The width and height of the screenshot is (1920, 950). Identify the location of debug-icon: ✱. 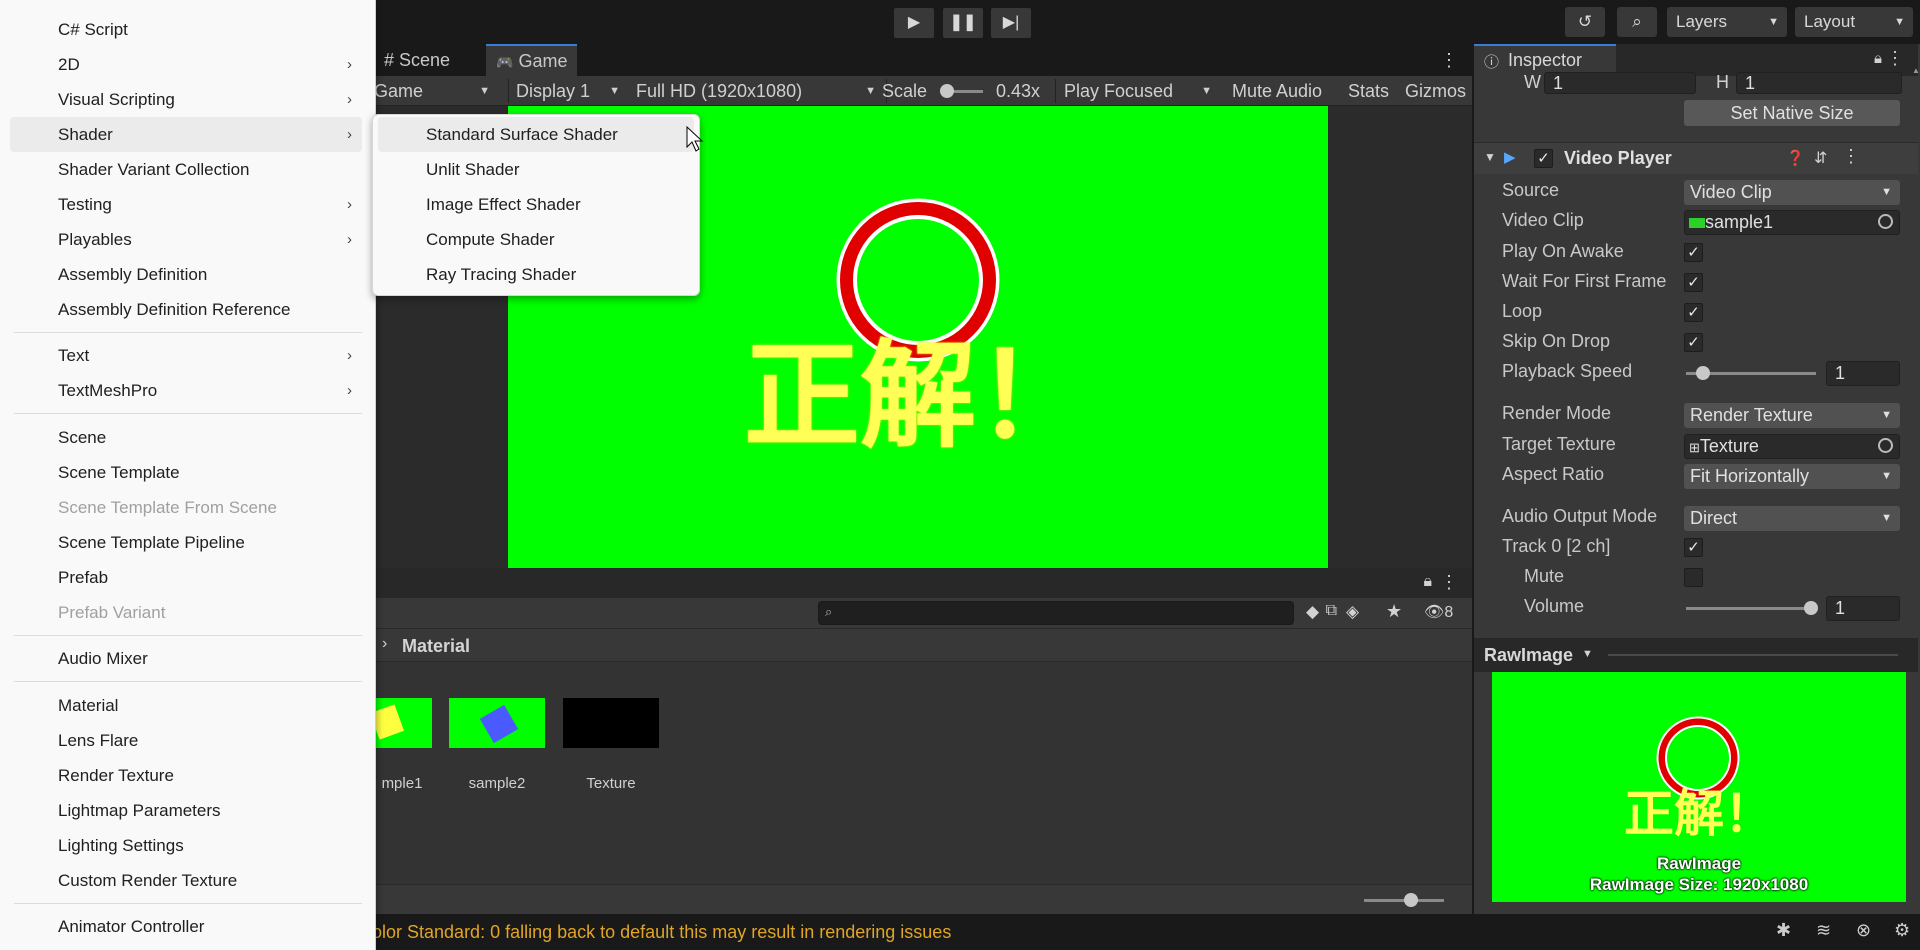
(1783, 930).